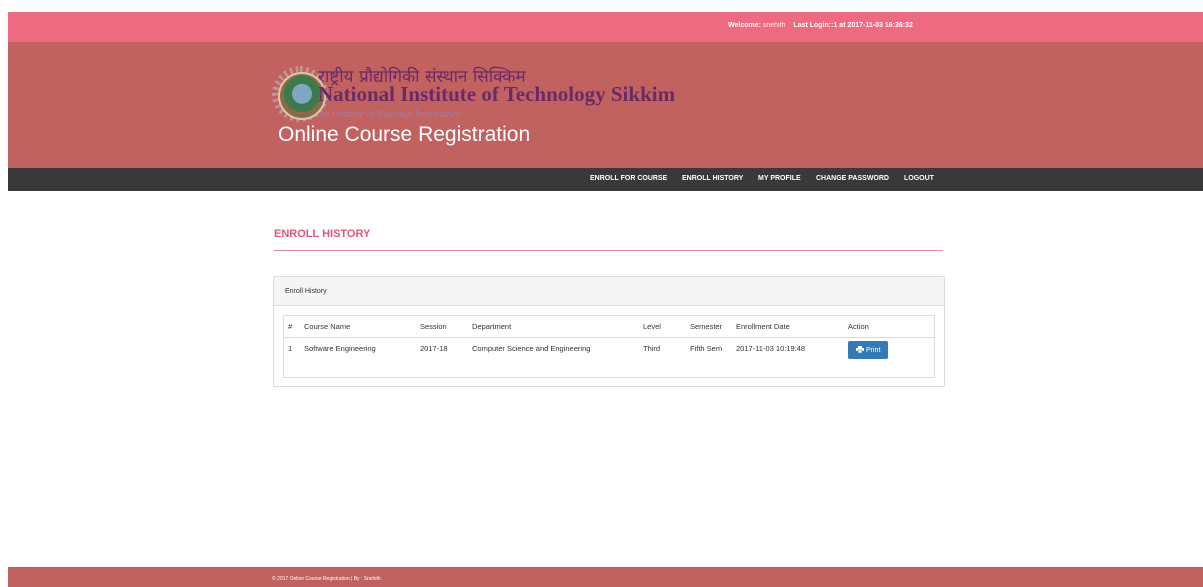 The image size is (1203, 587). Describe the element at coordinates (389, 114) in the screenshot. I see `institute-tagline: An Institute of National Importance` at that location.